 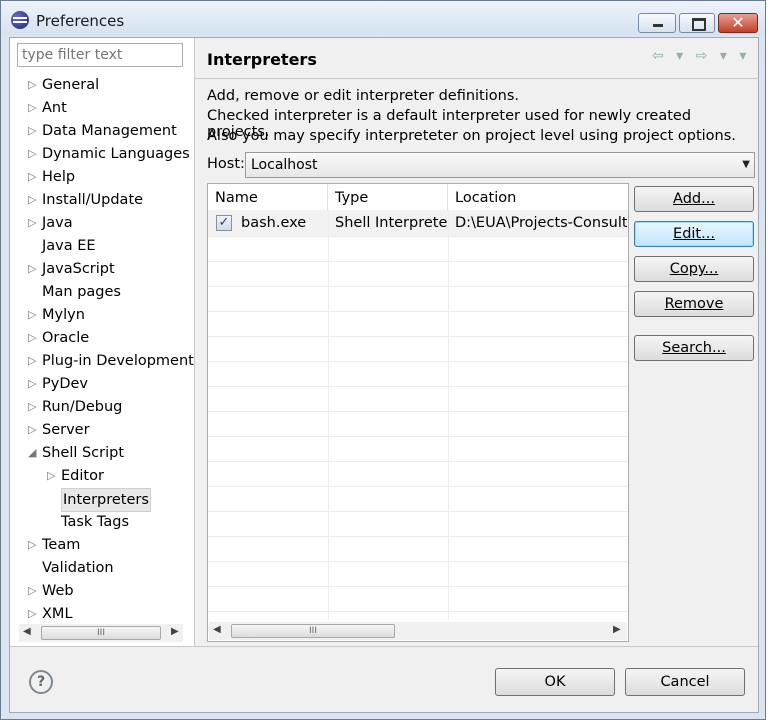 I want to click on minimize-icon, so click(x=658, y=25).